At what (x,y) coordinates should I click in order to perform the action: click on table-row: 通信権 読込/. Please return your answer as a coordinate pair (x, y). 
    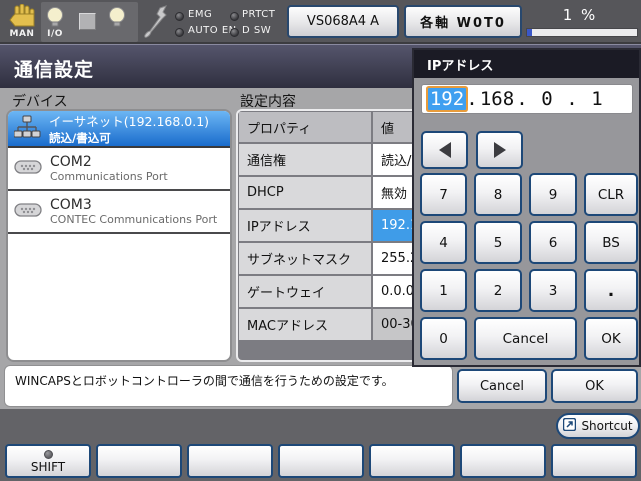
    Looking at the image, I should click on (328, 159).